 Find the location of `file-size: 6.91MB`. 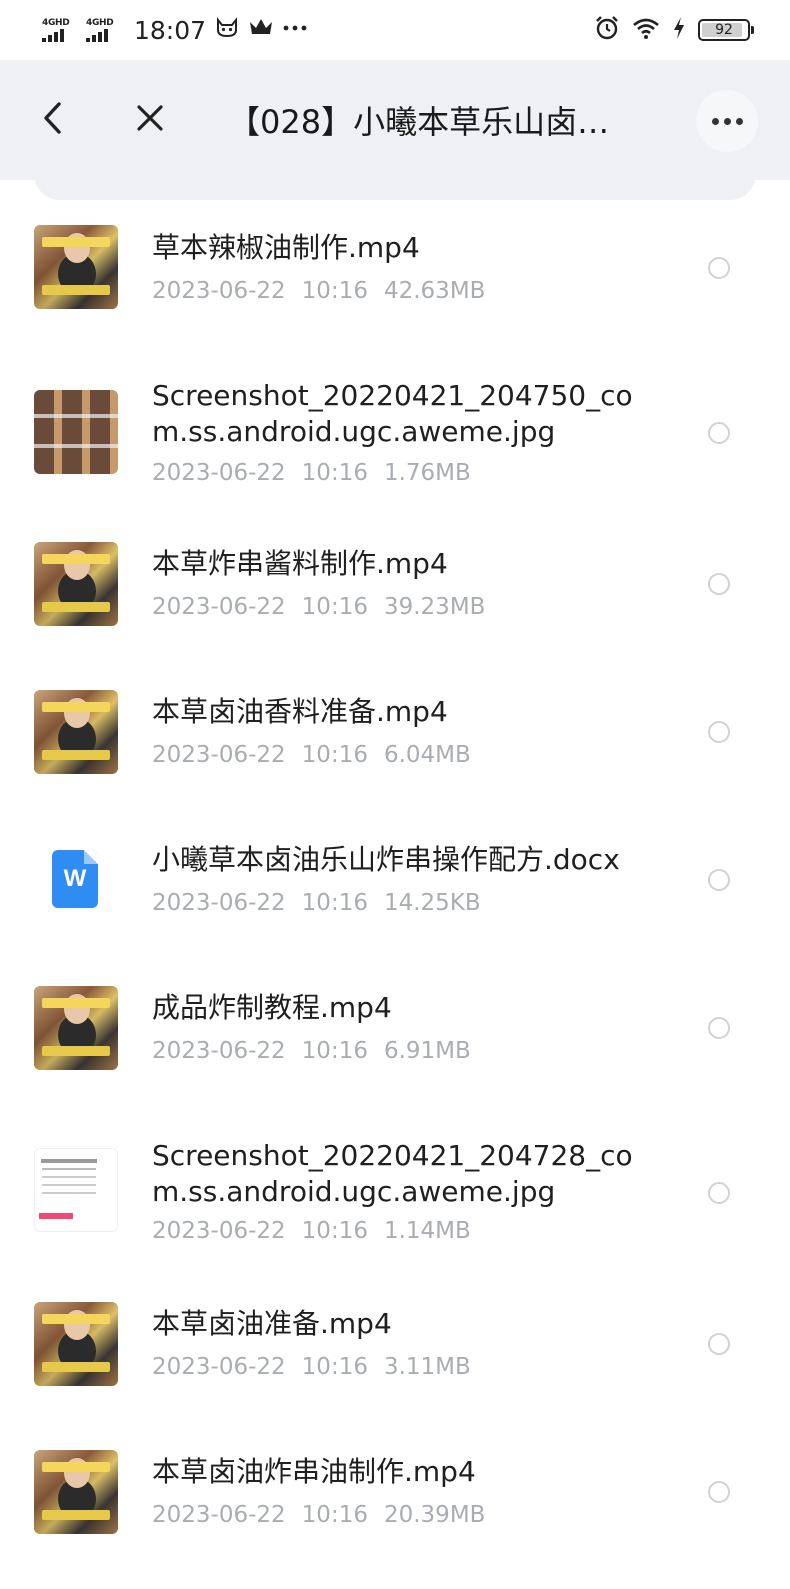

file-size: 6.91MB is located at coordinates (427, 1051).